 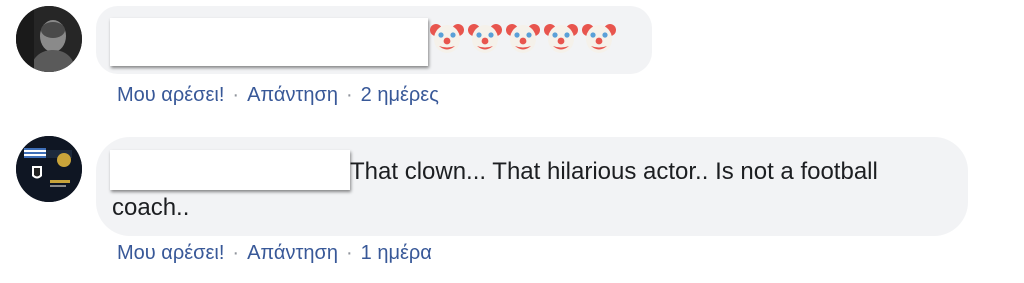 I want to click on timestamp-link: 1 ημέρα, so click(x=396, y=253).